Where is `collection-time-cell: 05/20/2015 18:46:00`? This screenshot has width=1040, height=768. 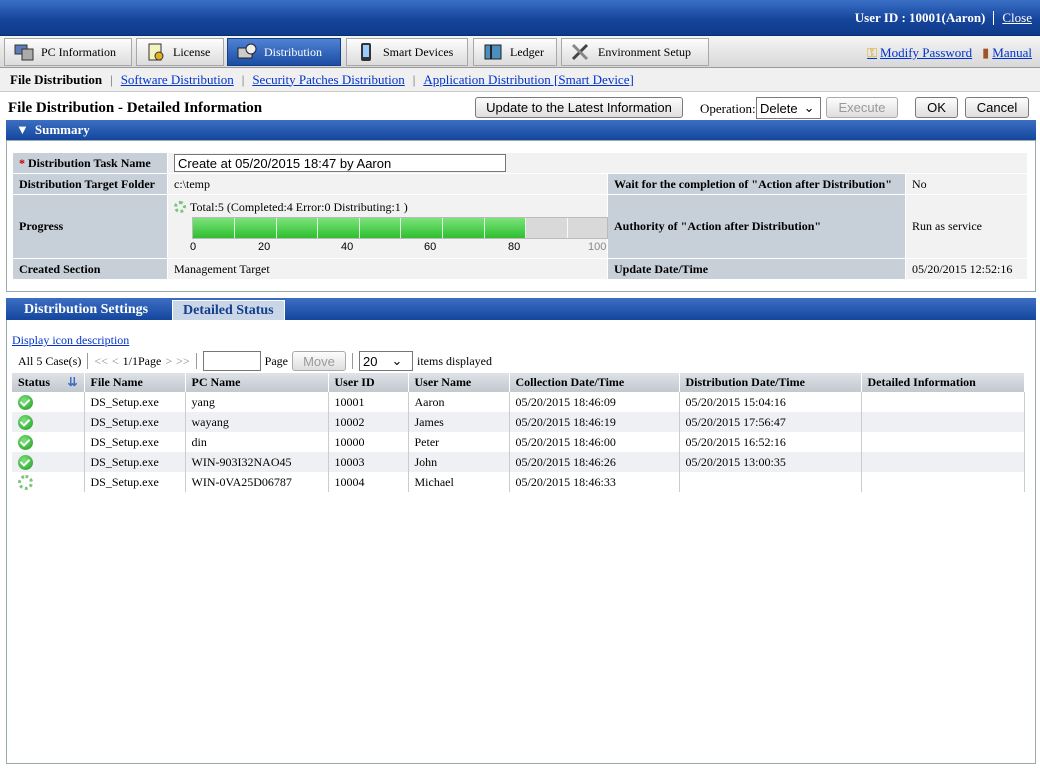 collection-time-cell: 05/20/2015 18:46:00 is located at coordinates (594, 442).